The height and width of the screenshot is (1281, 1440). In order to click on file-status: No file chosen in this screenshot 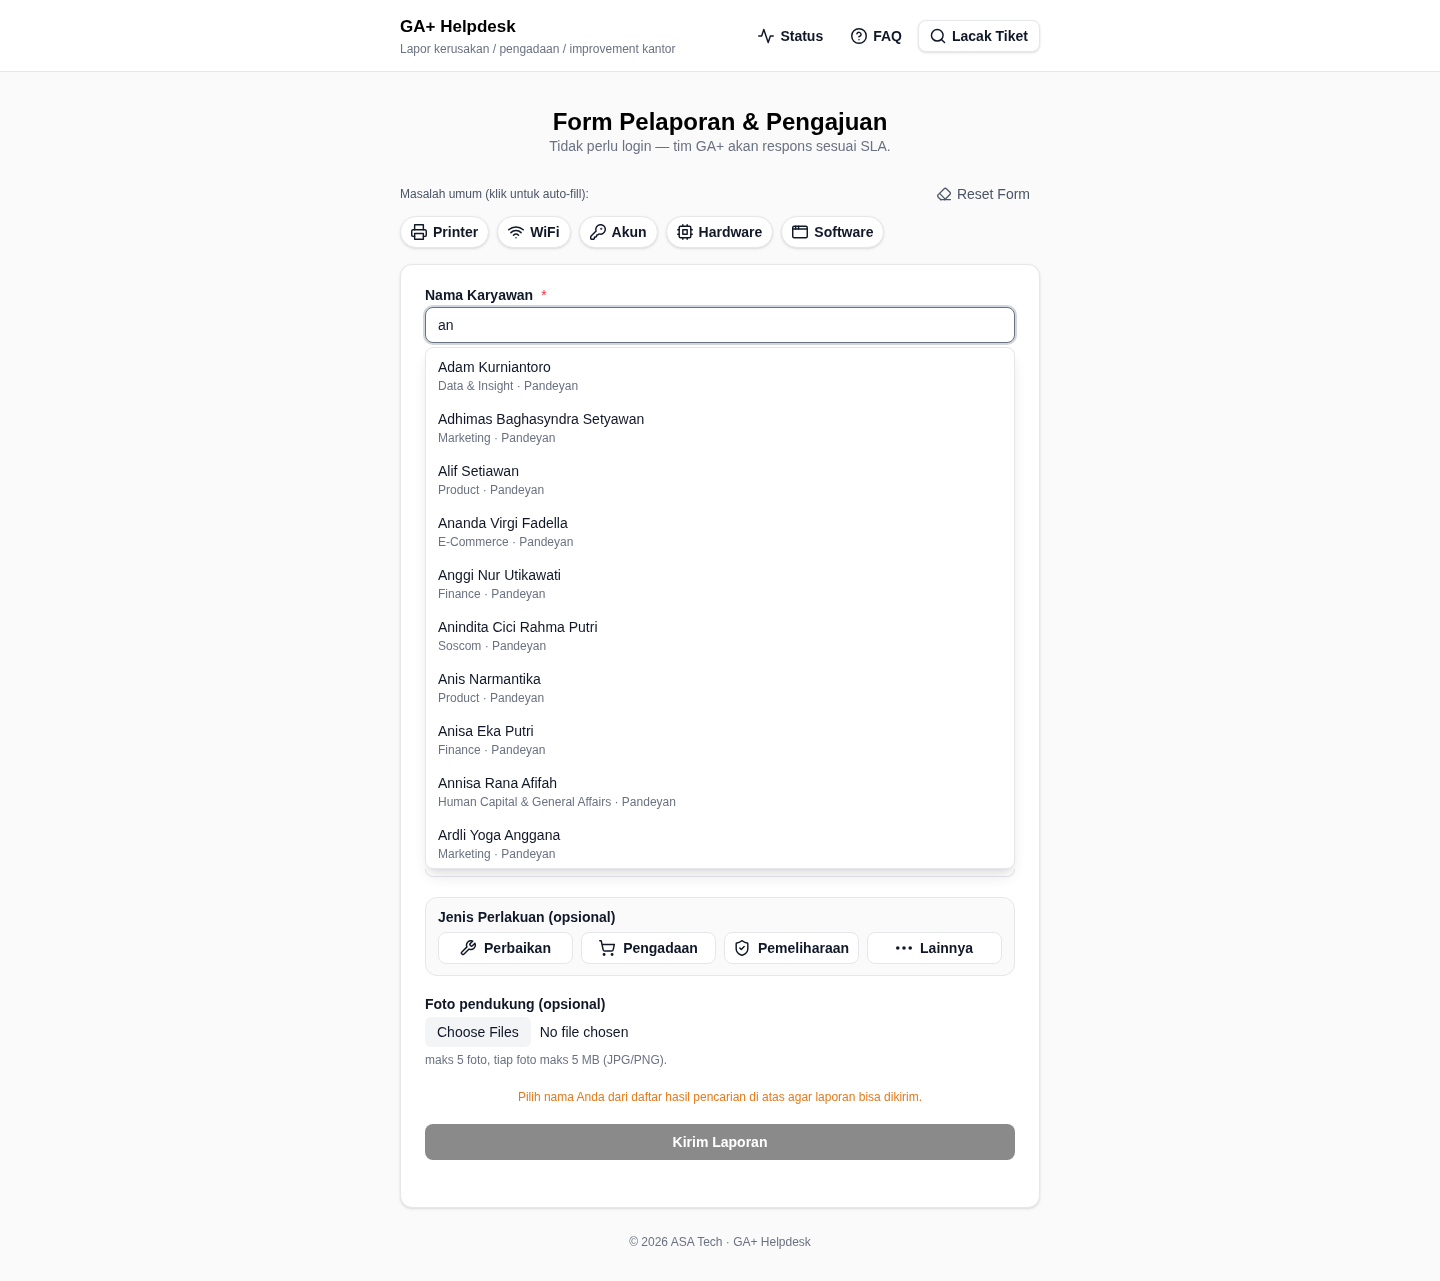, I will do `click(584, 1032)`.